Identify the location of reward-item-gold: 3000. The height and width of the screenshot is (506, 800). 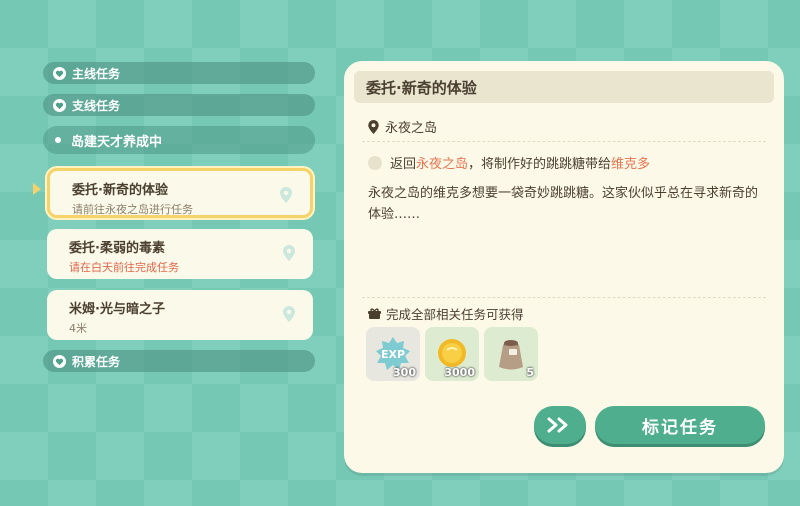
(452, 354).